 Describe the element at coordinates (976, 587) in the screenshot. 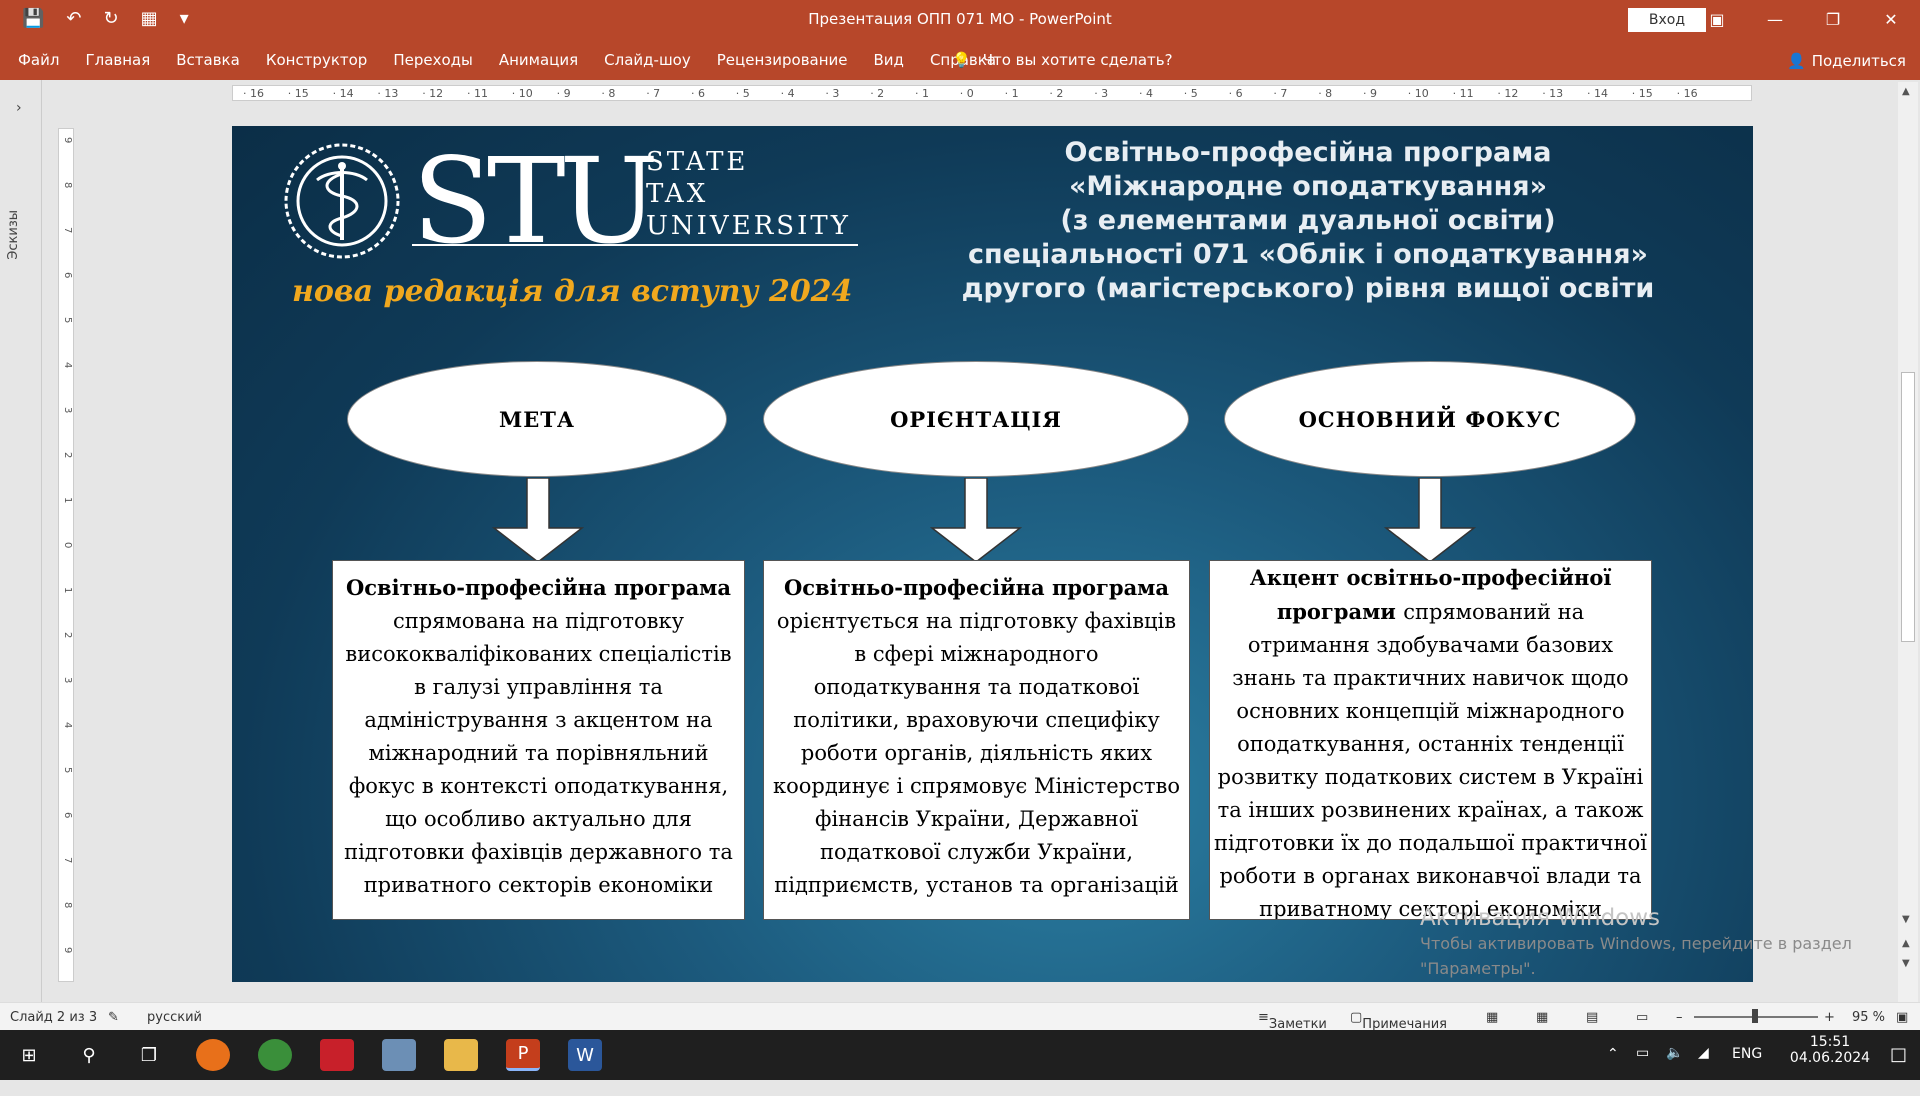

I see `box-bold-text: Освітньо-професійна програма` at that location.